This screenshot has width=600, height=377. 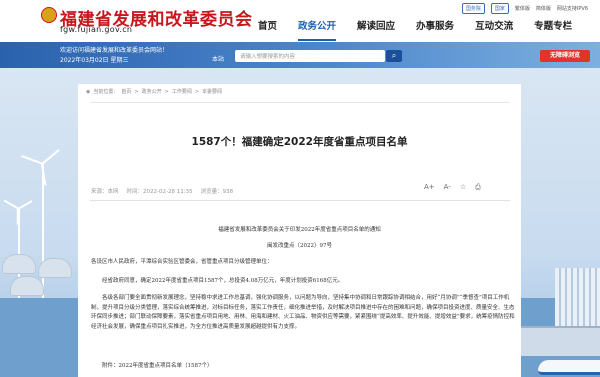 I want to click on nav-item-topics: 专题专栏, so click(x=553, y=30).